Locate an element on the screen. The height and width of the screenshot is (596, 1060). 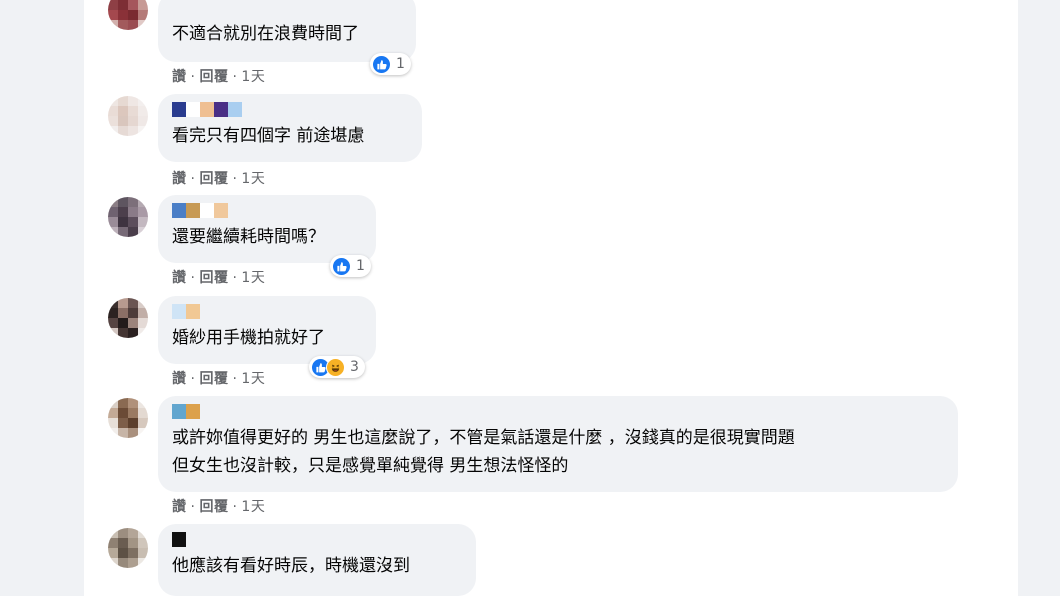
comment-text: 或許妳值得更好的 男生也這麼說了，不管是氣話還是什麼 ，沒錢真的是很現實問題 is located at coordinates (483, 438).